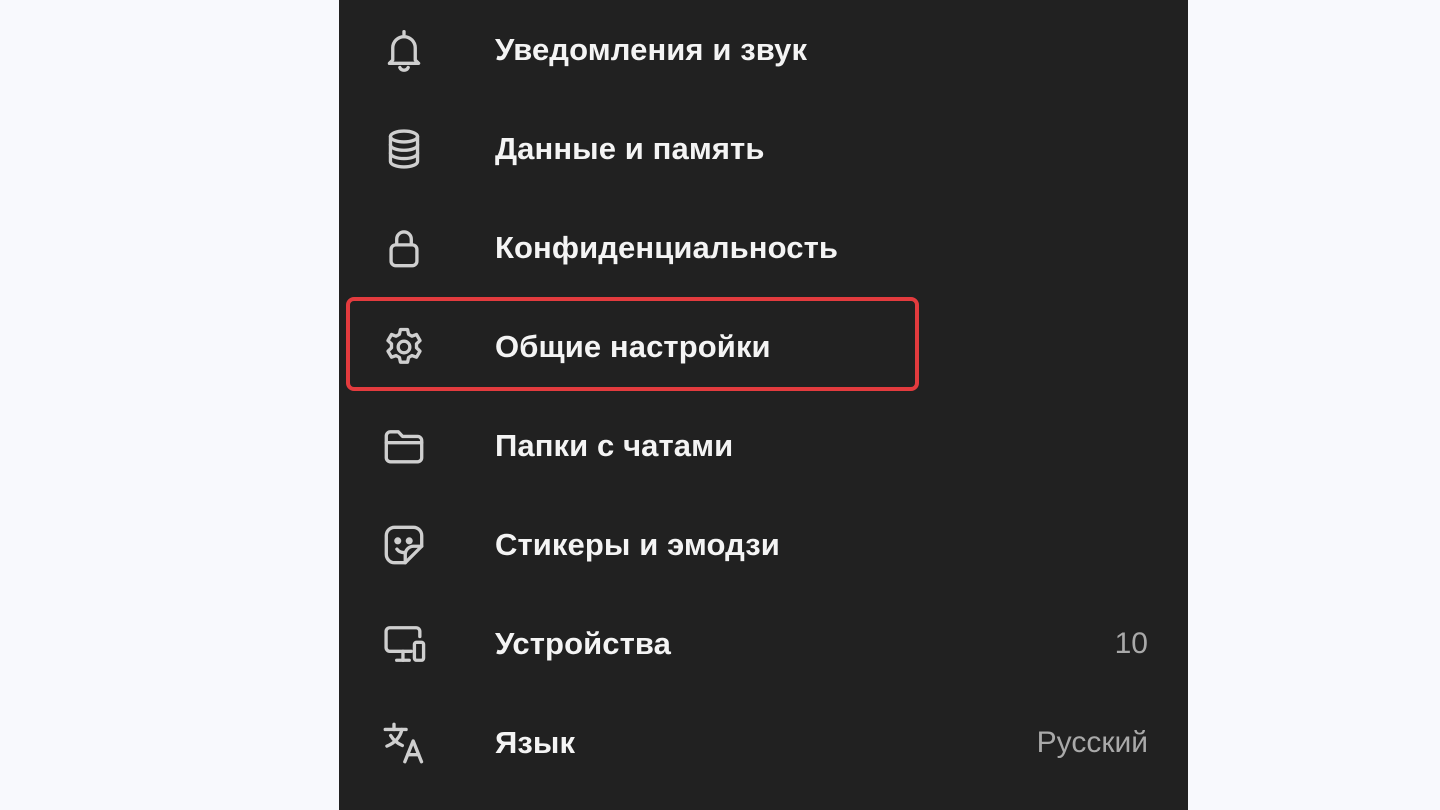 This screenshot has width=1440, height=810. Describe the element at coordinates (404, 446) in the screenshot. I see `folder-icon` at that location.